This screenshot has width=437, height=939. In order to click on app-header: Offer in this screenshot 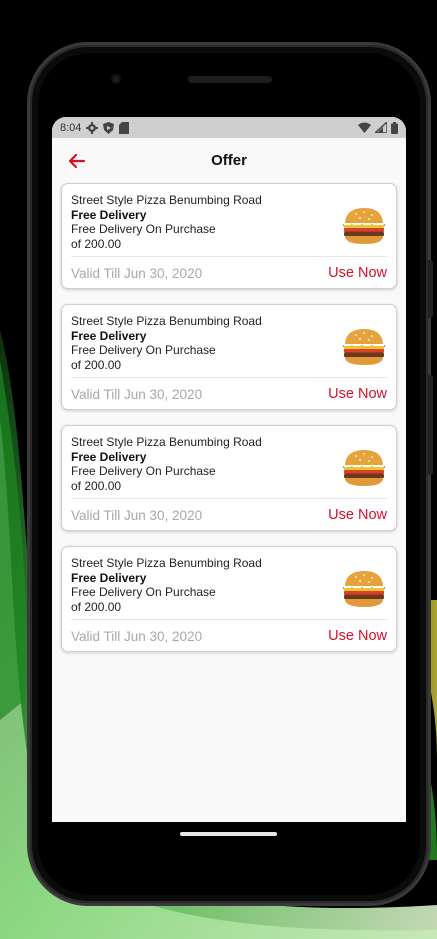, I will do `click(229, 160)`.